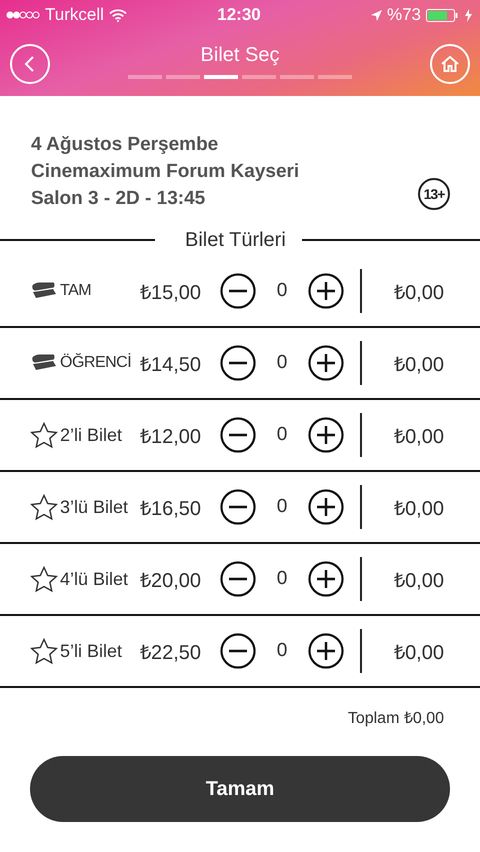  What do you see at coordinates (125, 145) in the screenshot?
I see `session-info: 4 Ağustos Perşembe` at bounding box center [125, 145].